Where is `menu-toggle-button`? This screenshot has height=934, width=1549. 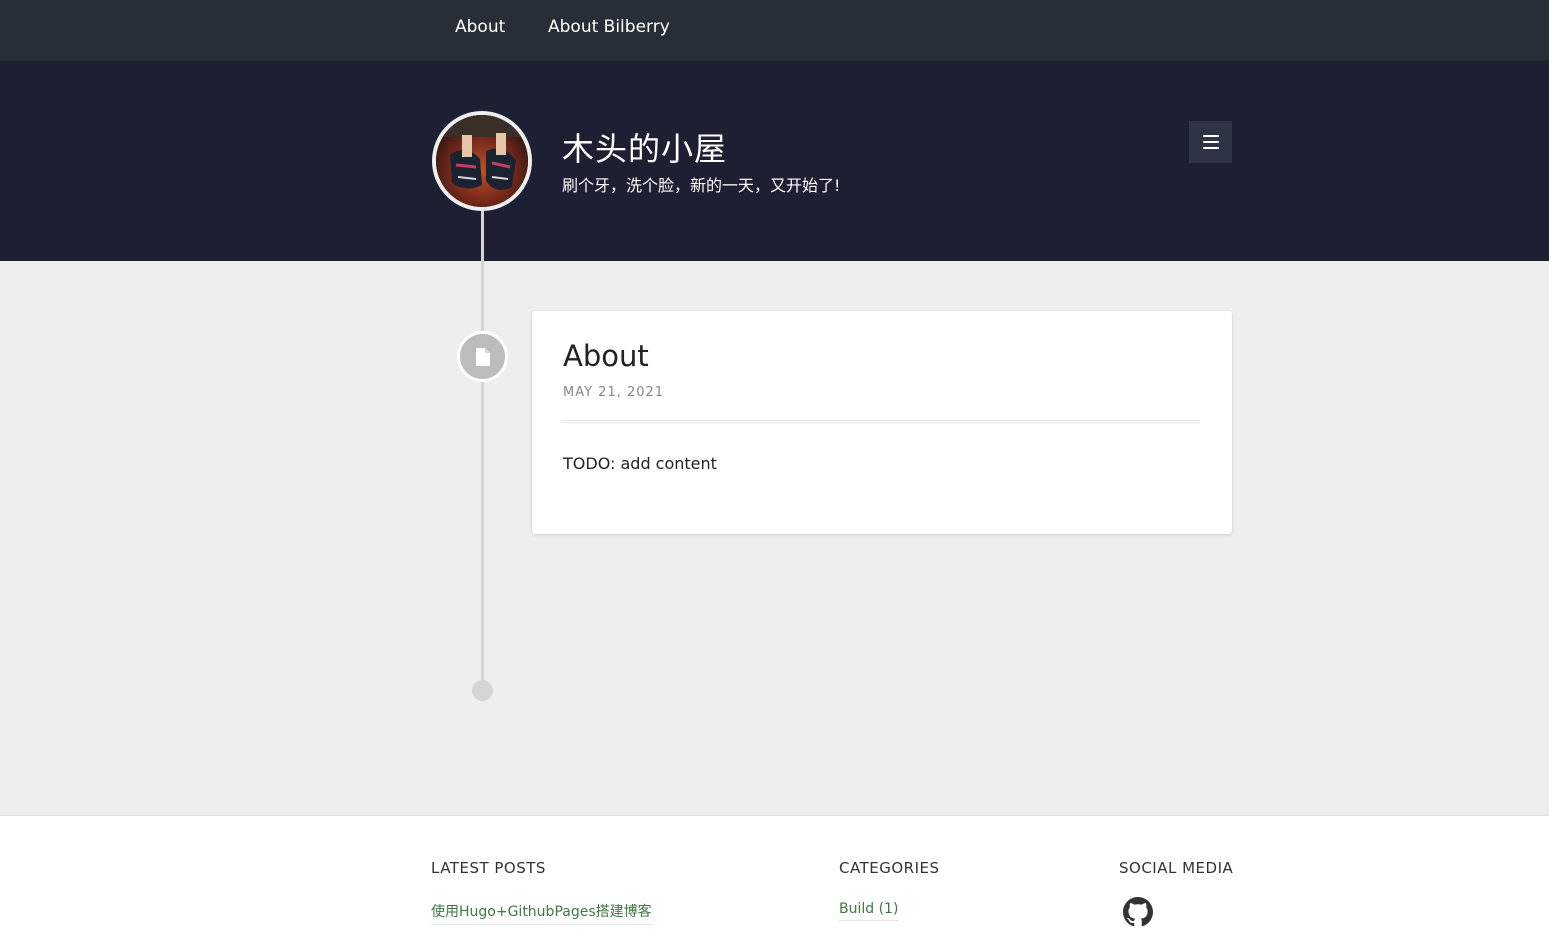
menu-toggle-button is located at coordinates (1210, 142).